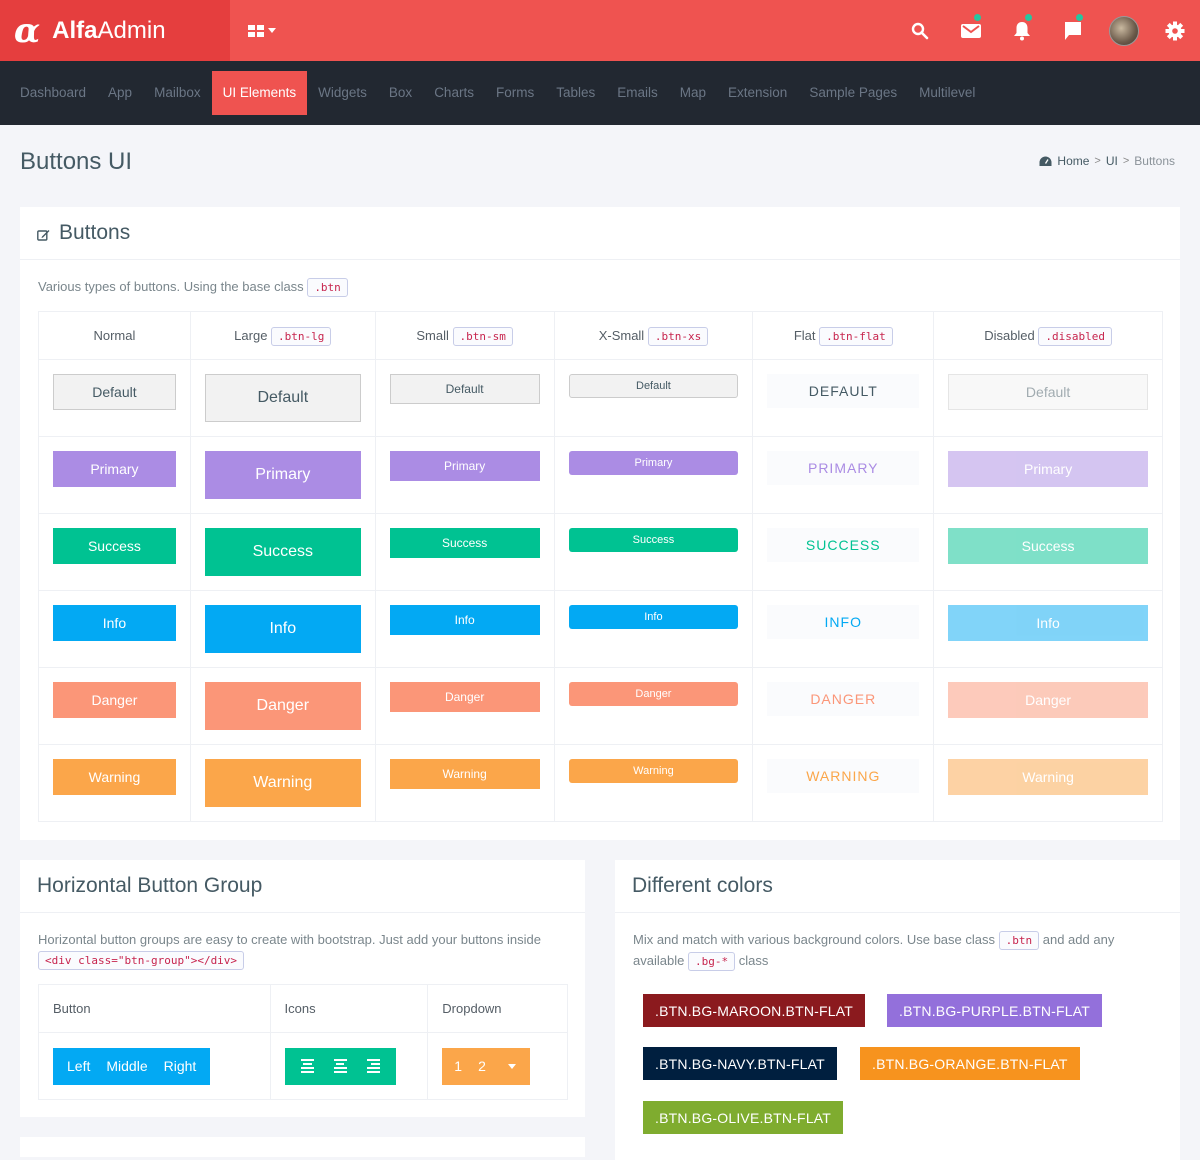  I want to click on success-xsmall-button: Success, so click(653, 540).